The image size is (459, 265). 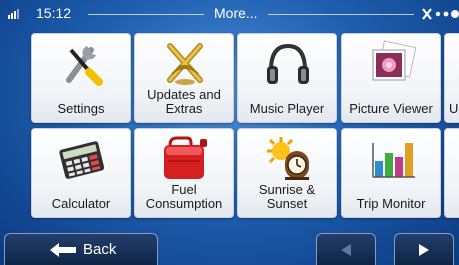 I want to click on updates-and-extras-button: Updates and Extras, so click(x=184, y=78).